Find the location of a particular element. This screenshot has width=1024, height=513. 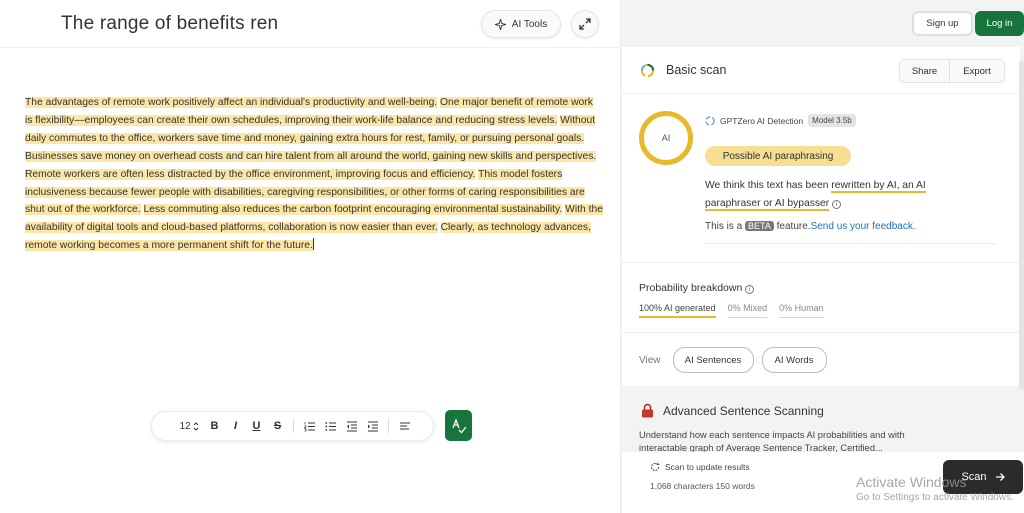

detector-icon is located at coordinates (710, 120).